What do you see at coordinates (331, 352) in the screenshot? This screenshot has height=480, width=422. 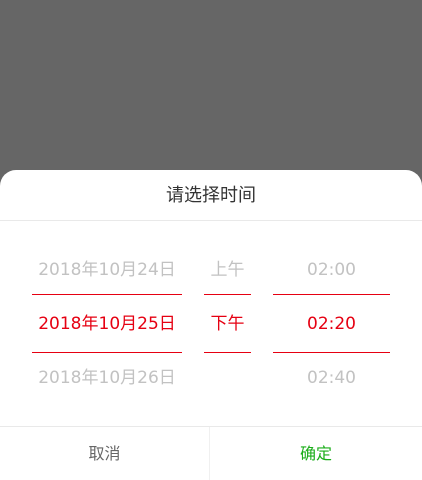 I see `time-selection-bottom-line` at bounding box center [331, 352].